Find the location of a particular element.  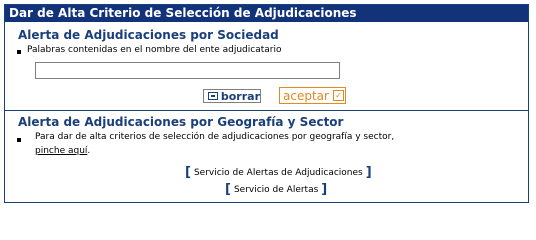

check-icon: ✓ is located at coordinates (338, 95).